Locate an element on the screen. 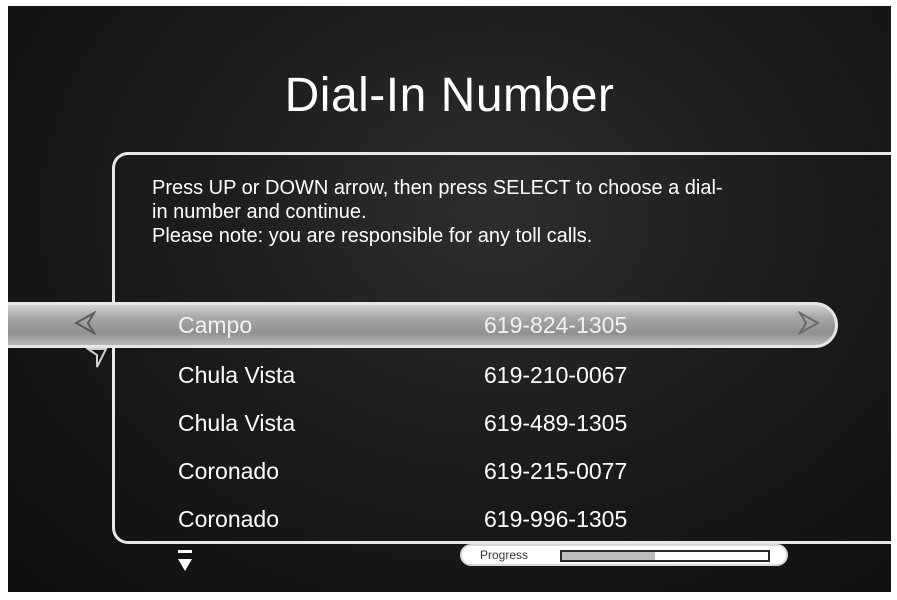 This screenshot has height=600, width=897. list-item: Chula Vista 619-210-0067 is located at coordinates (449, 374).